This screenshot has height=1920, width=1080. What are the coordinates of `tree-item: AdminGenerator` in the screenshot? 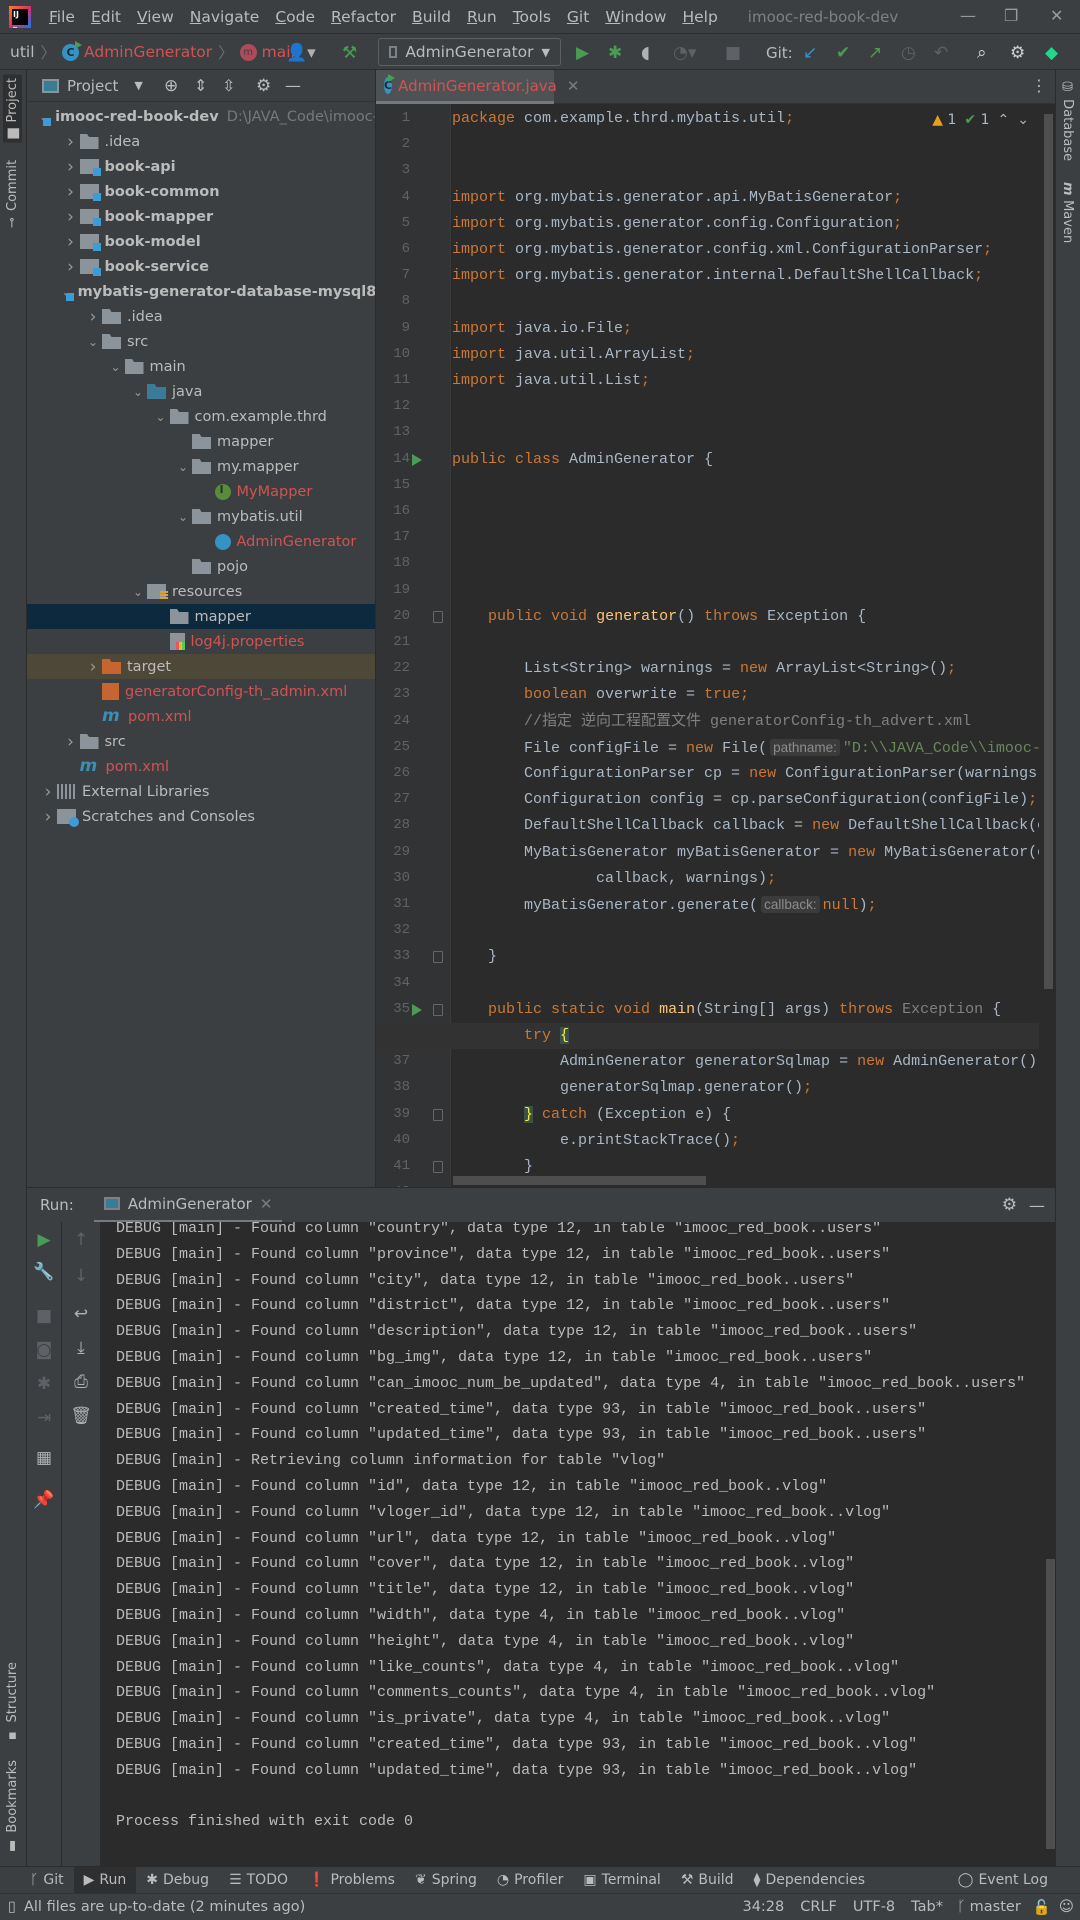 It's located at (201, 541).